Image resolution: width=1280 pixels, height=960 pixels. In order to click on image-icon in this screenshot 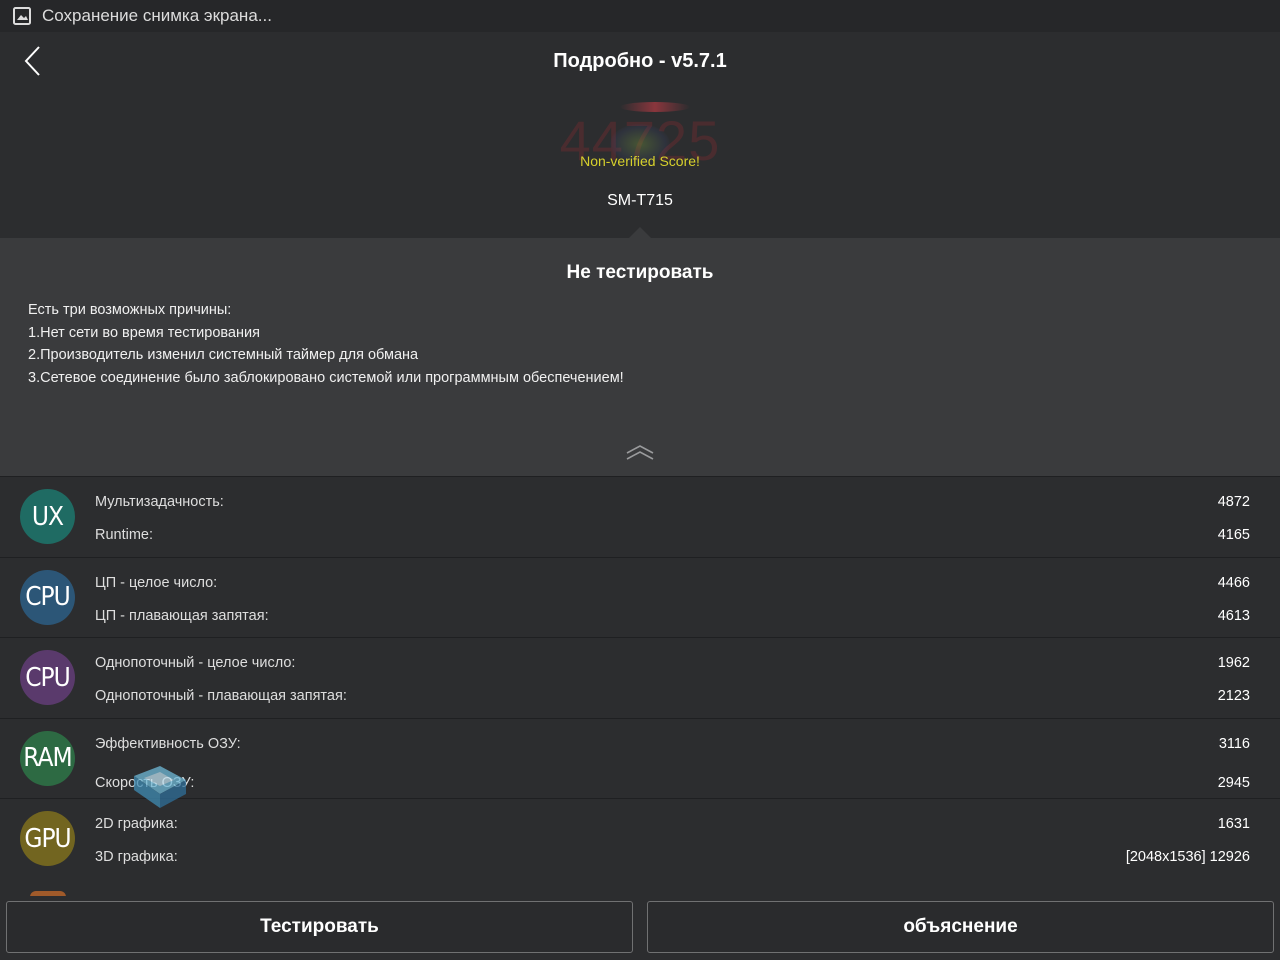, I will do `click(22, 16)`.